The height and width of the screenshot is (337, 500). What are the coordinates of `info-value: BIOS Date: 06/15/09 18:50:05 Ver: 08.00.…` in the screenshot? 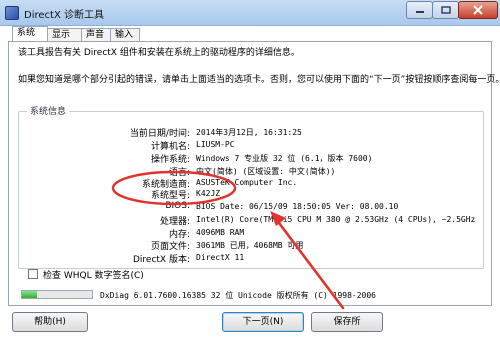 It's located at (297, 206).